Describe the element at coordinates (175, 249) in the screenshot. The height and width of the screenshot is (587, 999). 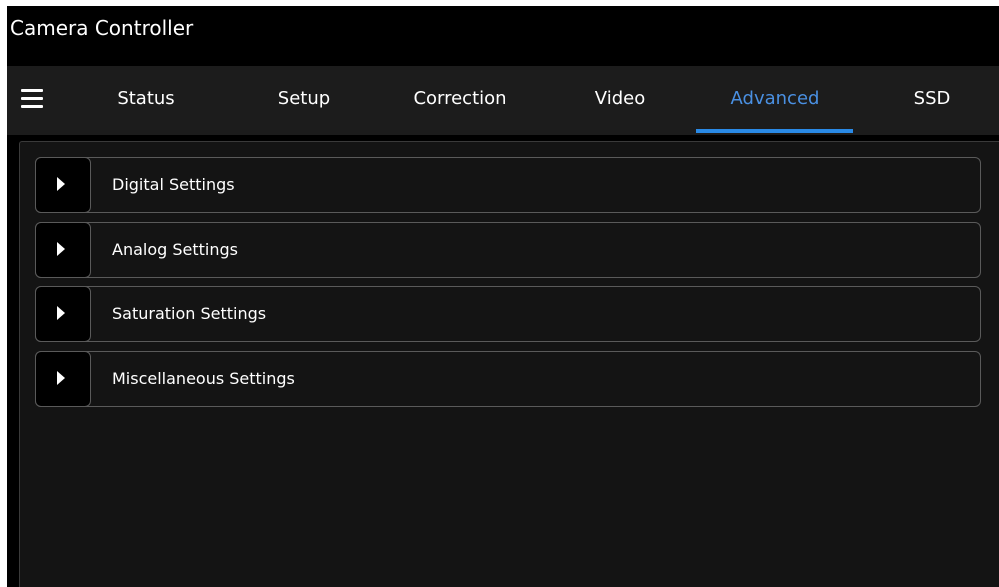
I see `section-label: Analog Settings` at that location.